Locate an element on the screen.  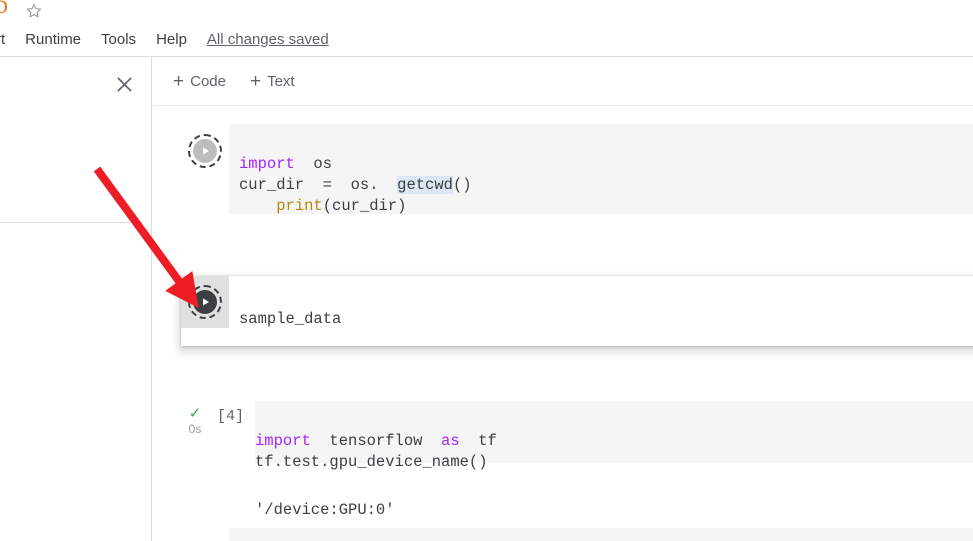
menu-item-runtime: Runtime is located at coordinates (53, 39).